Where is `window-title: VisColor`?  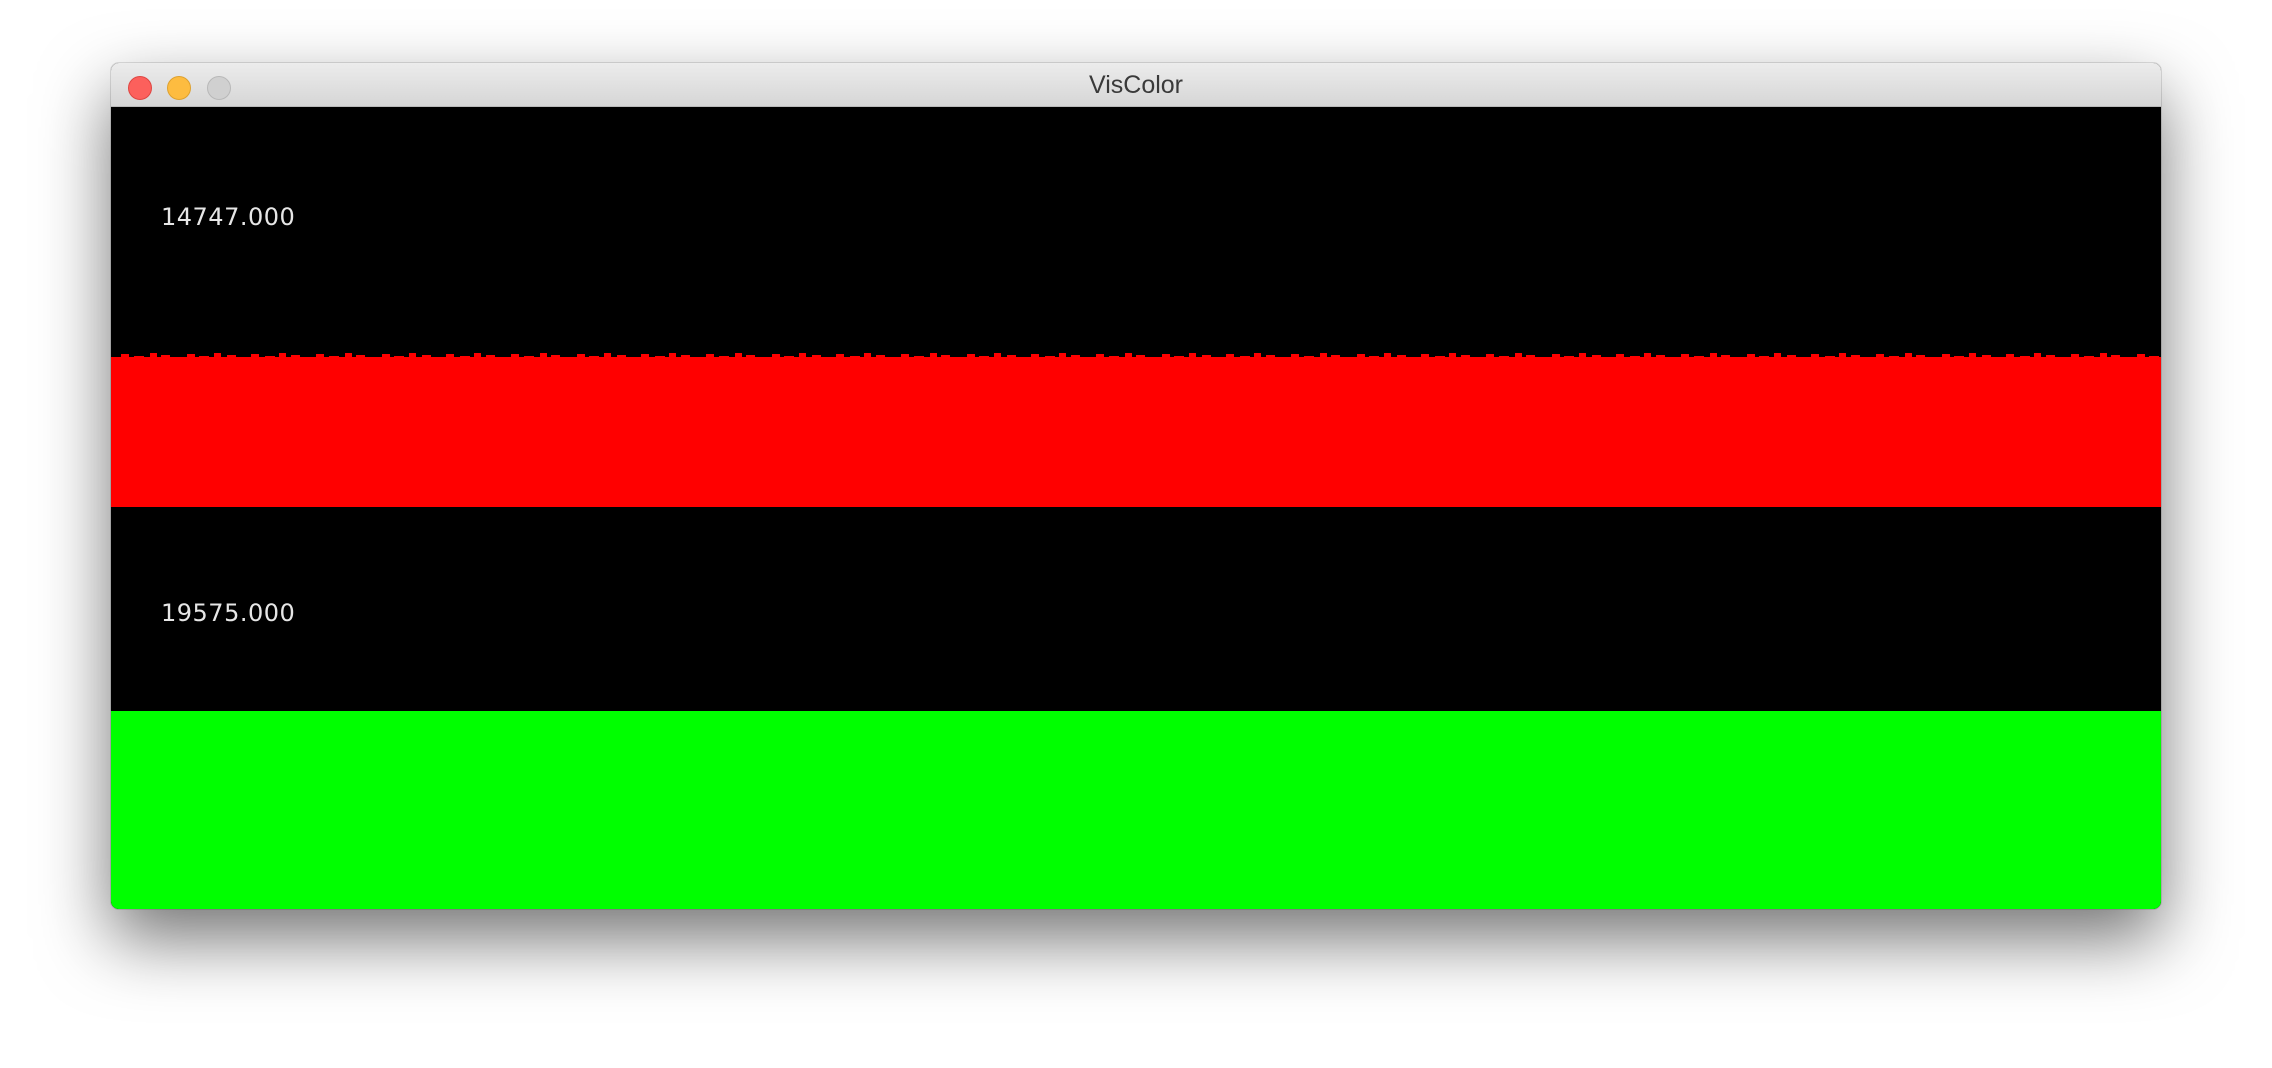
window-title: VisColor is located at coordinates (1136, 85).